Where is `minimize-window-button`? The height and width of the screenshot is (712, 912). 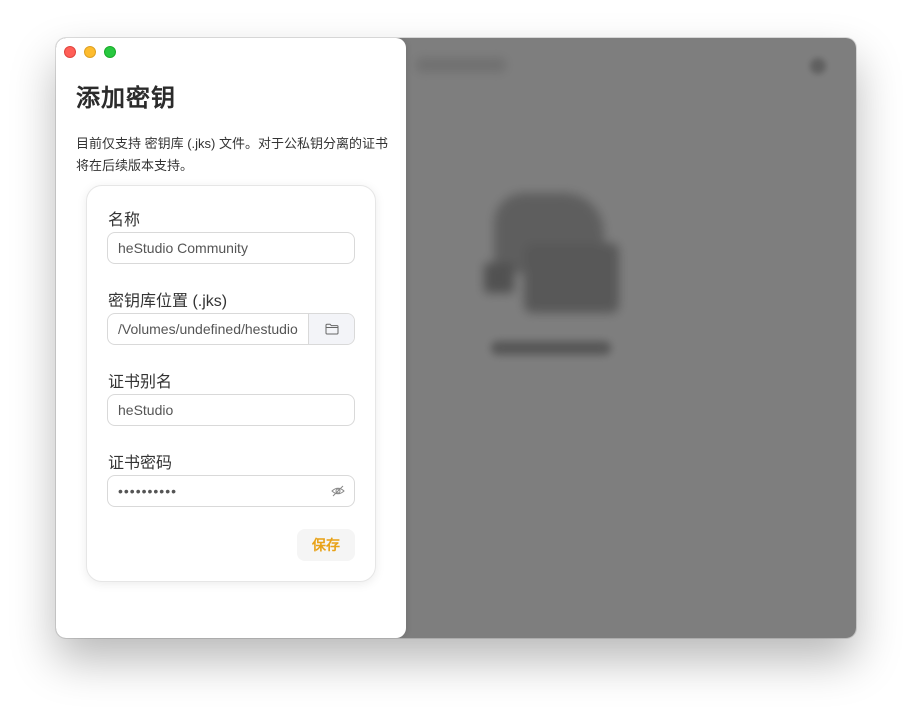 minimize-window-button is located at coordinates (90, 52).